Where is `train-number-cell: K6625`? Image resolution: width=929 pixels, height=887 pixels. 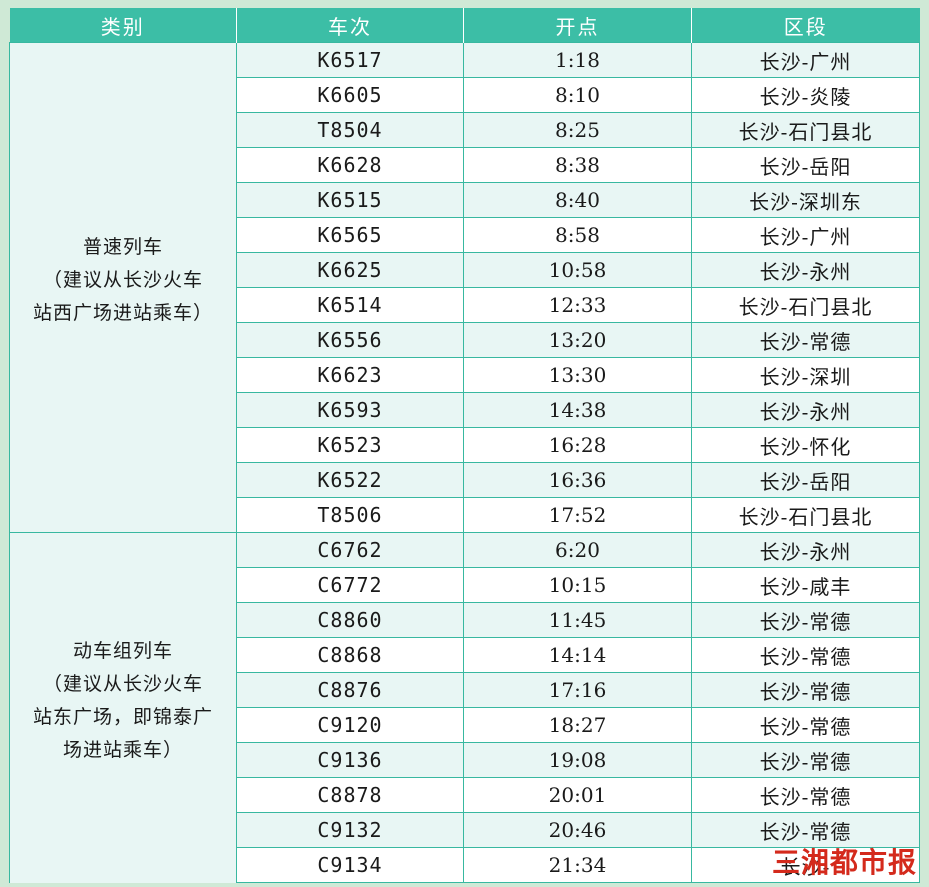
train-number-cell: K6625 is located at coordinates (350, 270).